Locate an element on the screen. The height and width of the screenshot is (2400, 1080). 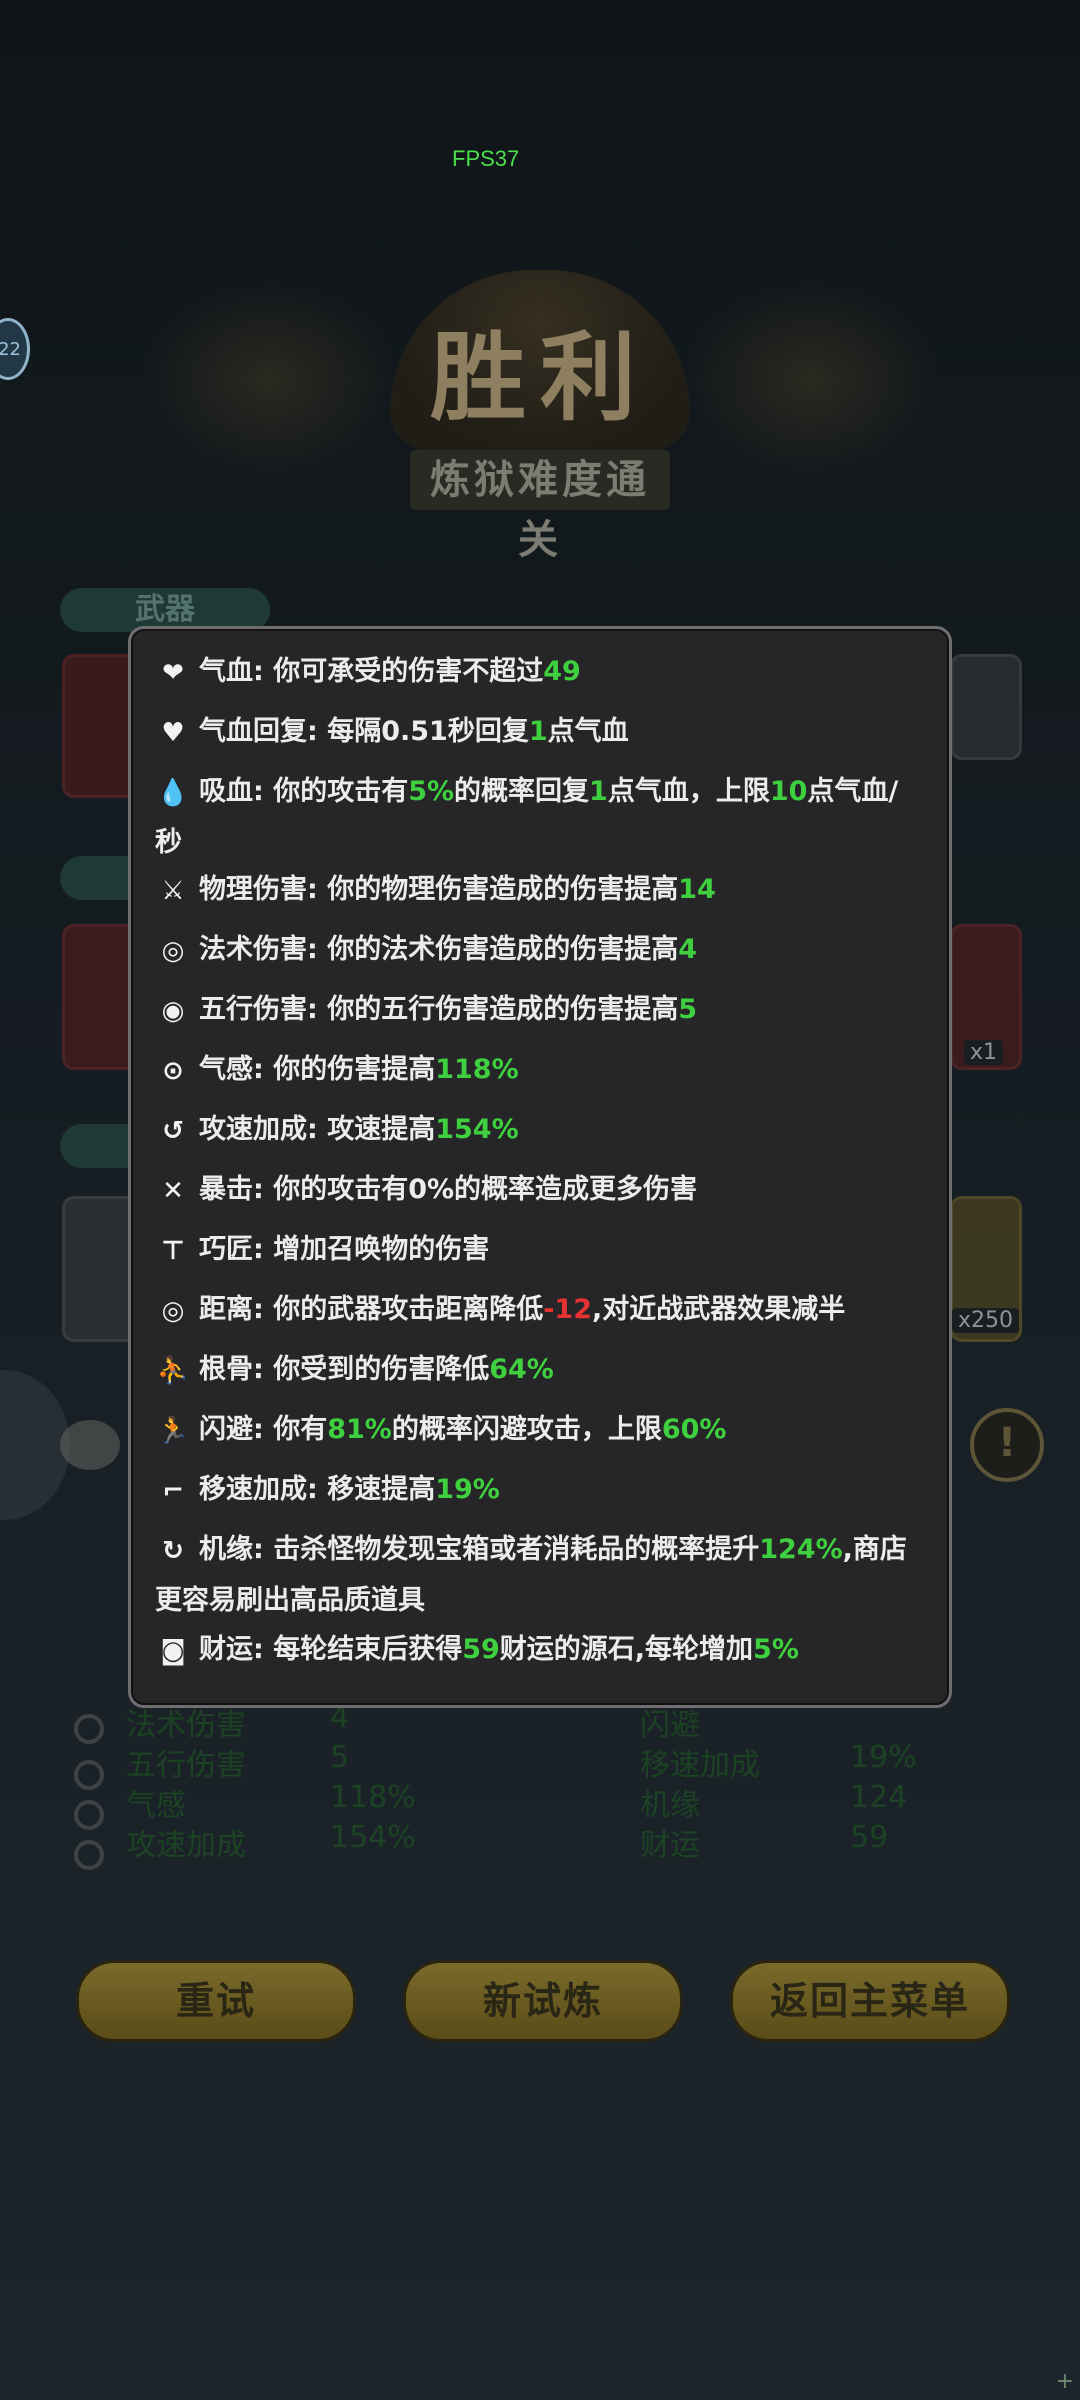
character-avatar is located at coordinates (90, 1445).